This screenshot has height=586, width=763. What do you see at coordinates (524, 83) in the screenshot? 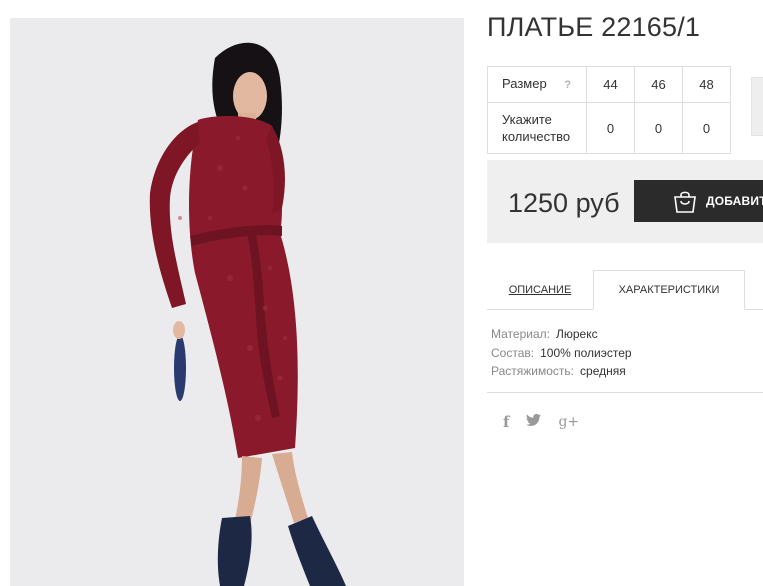
I see `size-label: Размер` at bounding box center [524, 83].